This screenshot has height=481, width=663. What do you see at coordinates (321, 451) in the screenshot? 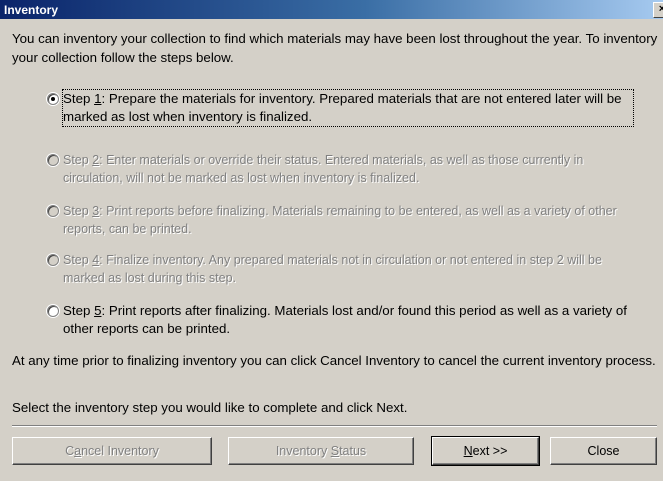
I see `inventory-status-button: Inventory Status` at bounding box center [321, 451].